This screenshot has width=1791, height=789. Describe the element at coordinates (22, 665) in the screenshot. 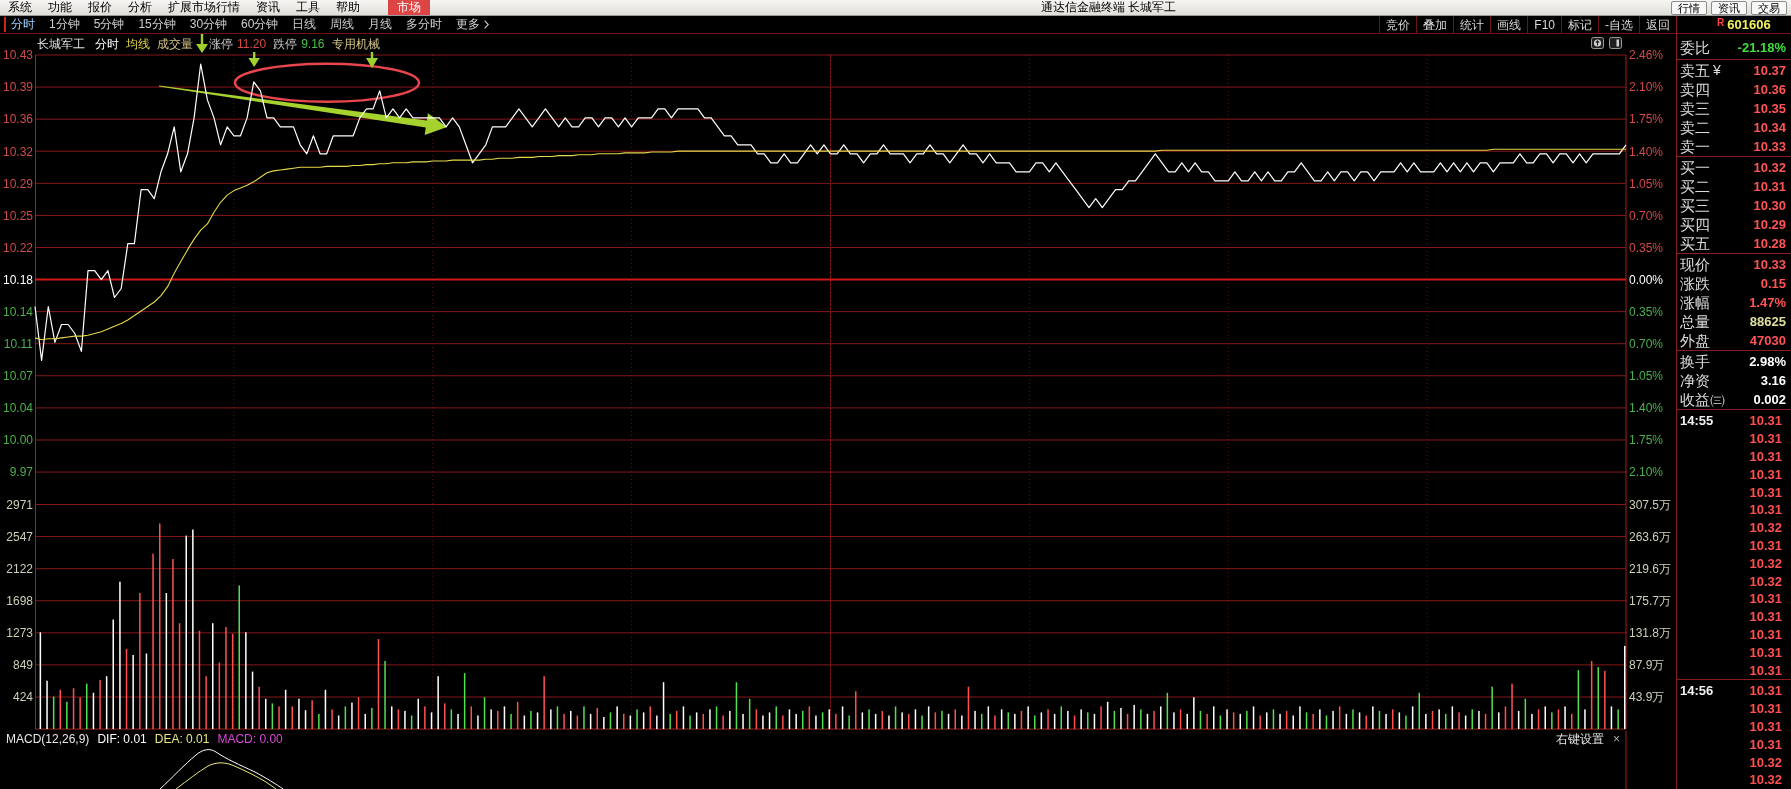

I see `volume-axis-label: 849` at that location.